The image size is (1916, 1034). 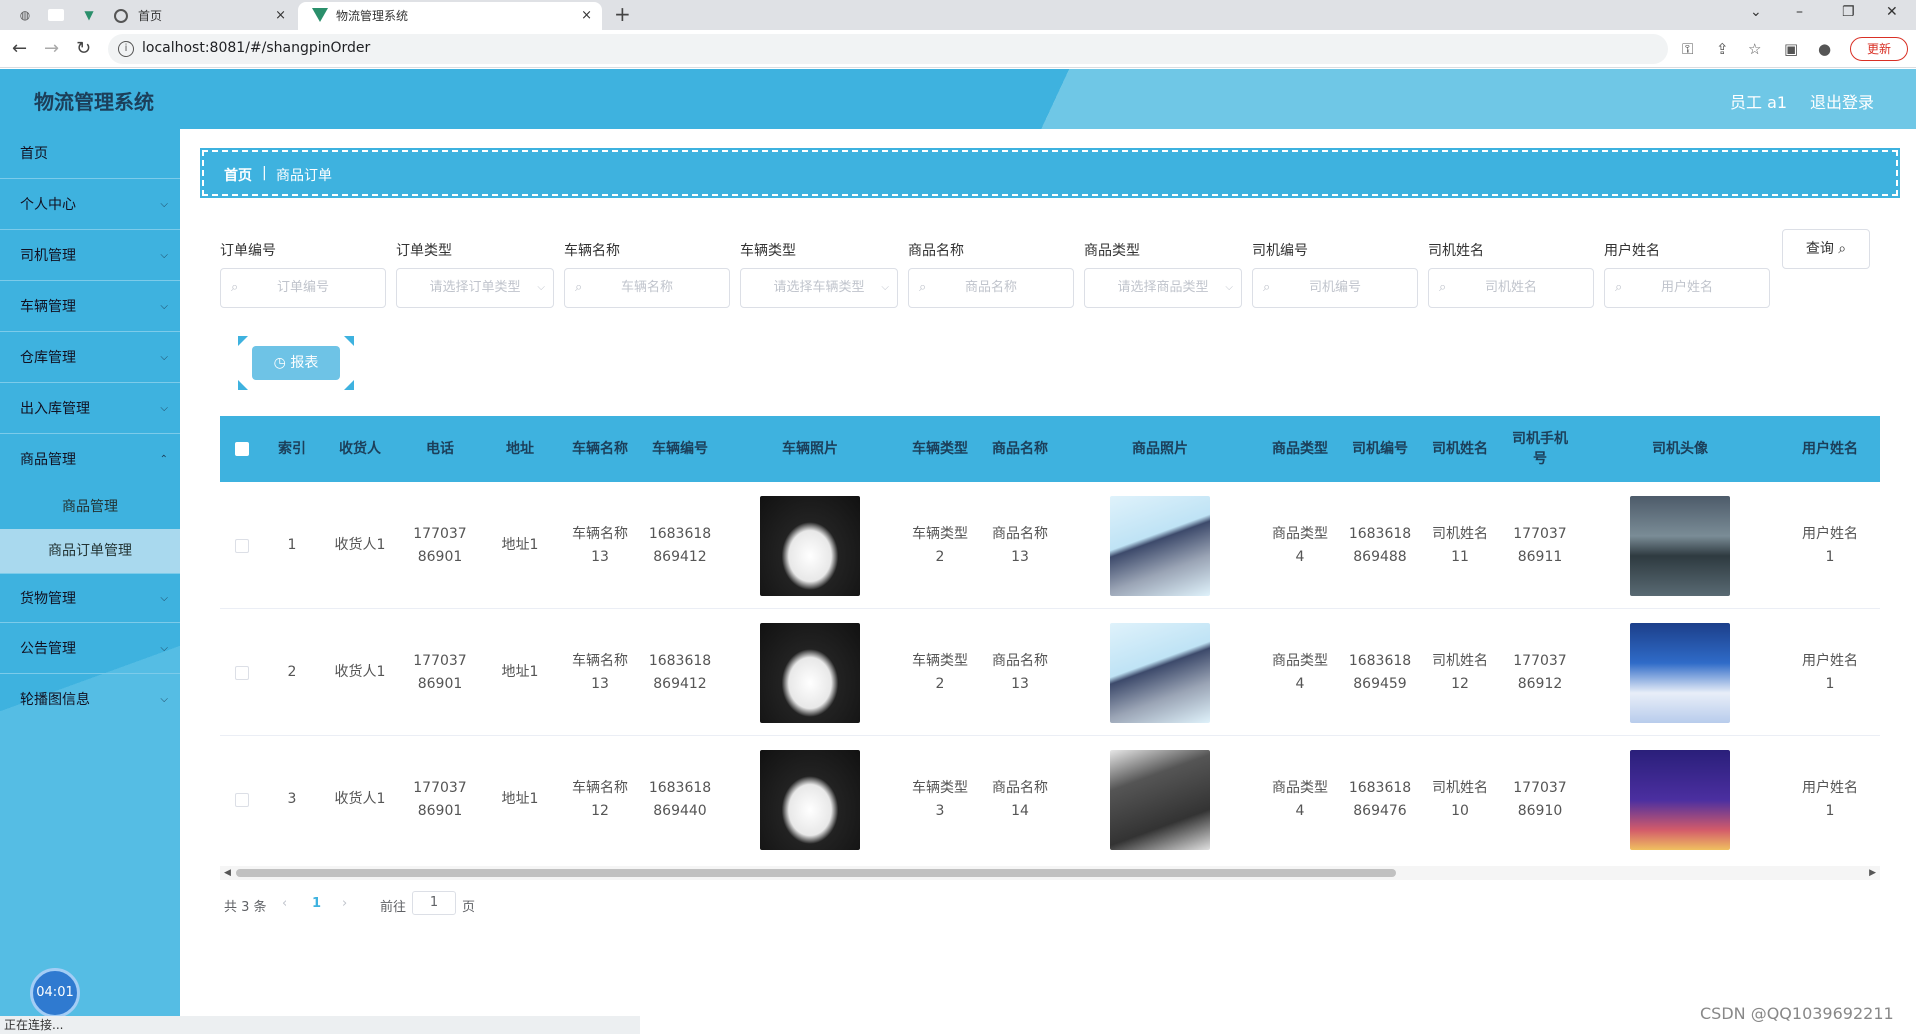 What do you see at coordinates (1824, 49) in the screenshot?
I see `profile-icon: ●` at bounding box center [1824, 49].